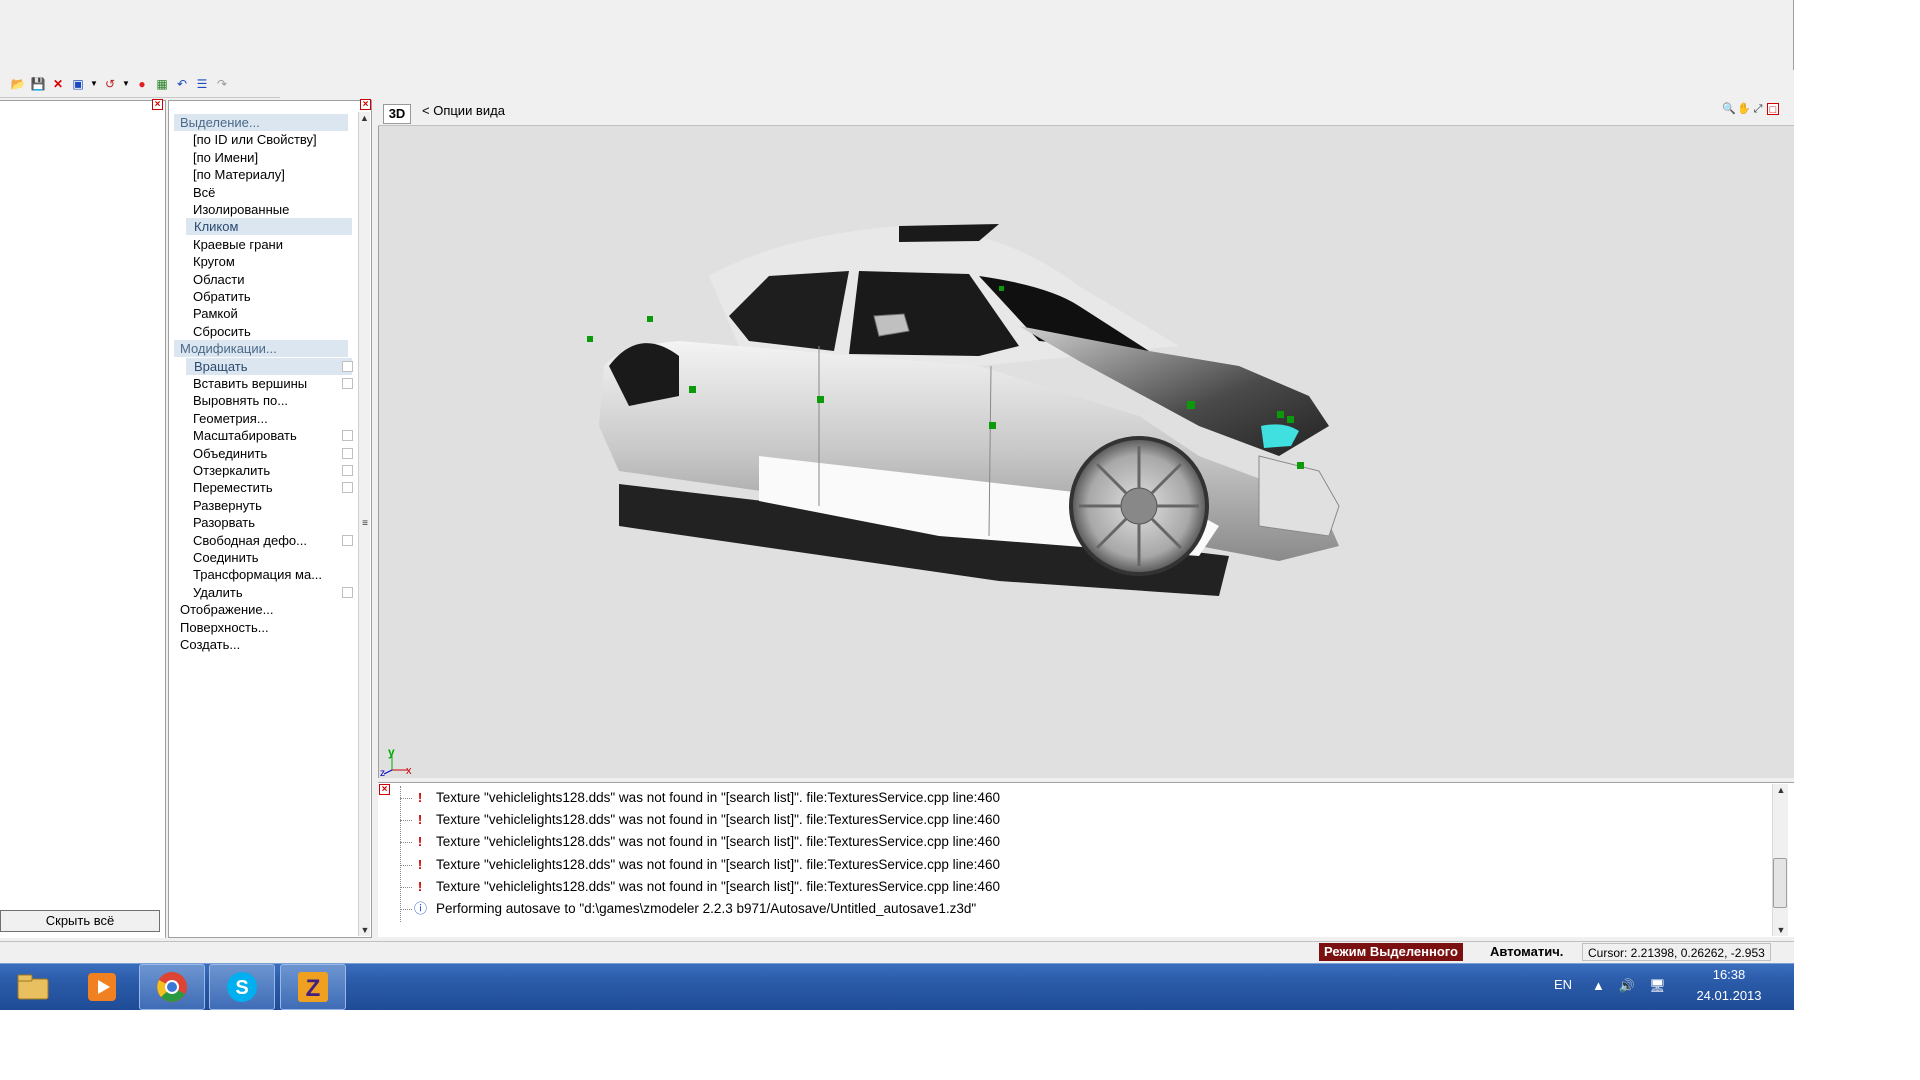  What do you see at coordinates (222, 84) in the screenshot?
I see `redo-icon: ↷` at bounding box center [222, 84].